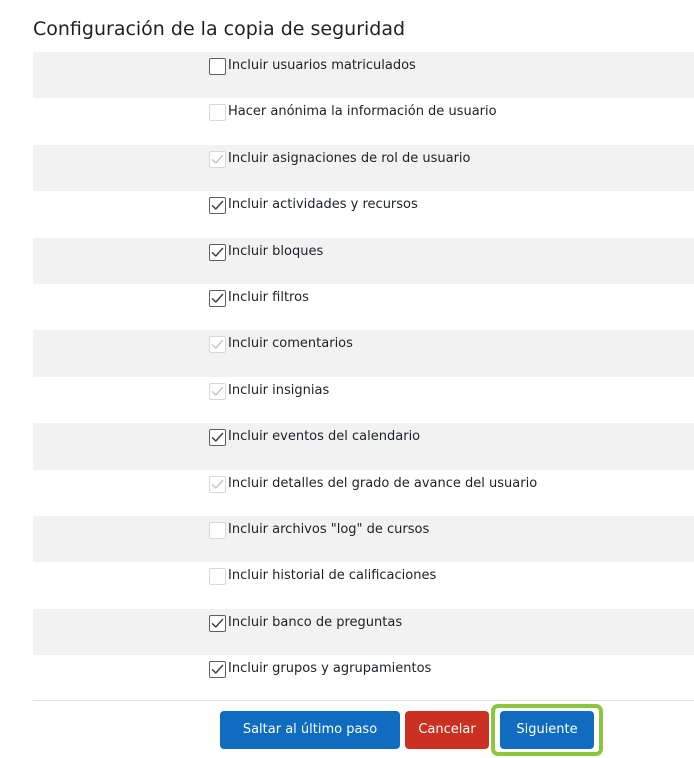 The image size is (694, 758). I want to click on cancel-button: Cancelar, so click(447, 730).